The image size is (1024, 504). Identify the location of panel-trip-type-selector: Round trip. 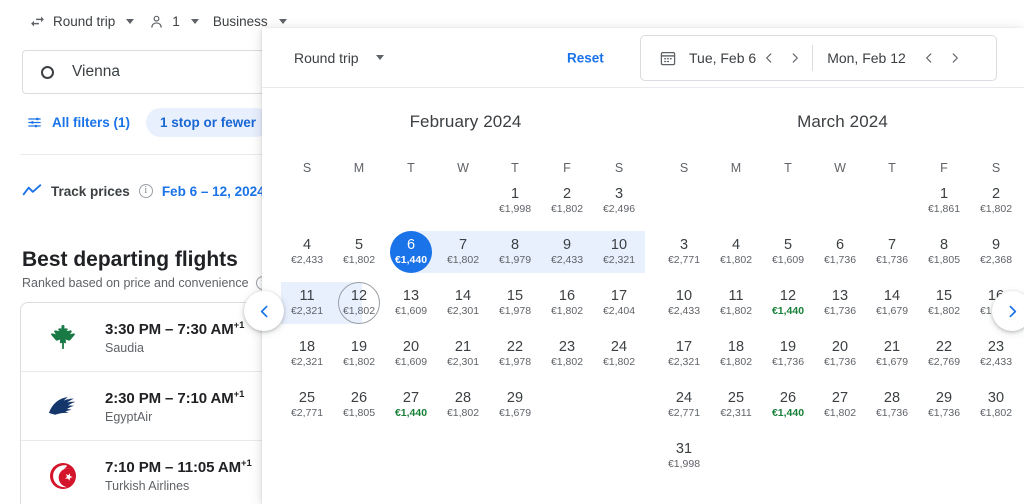
(339, 58).